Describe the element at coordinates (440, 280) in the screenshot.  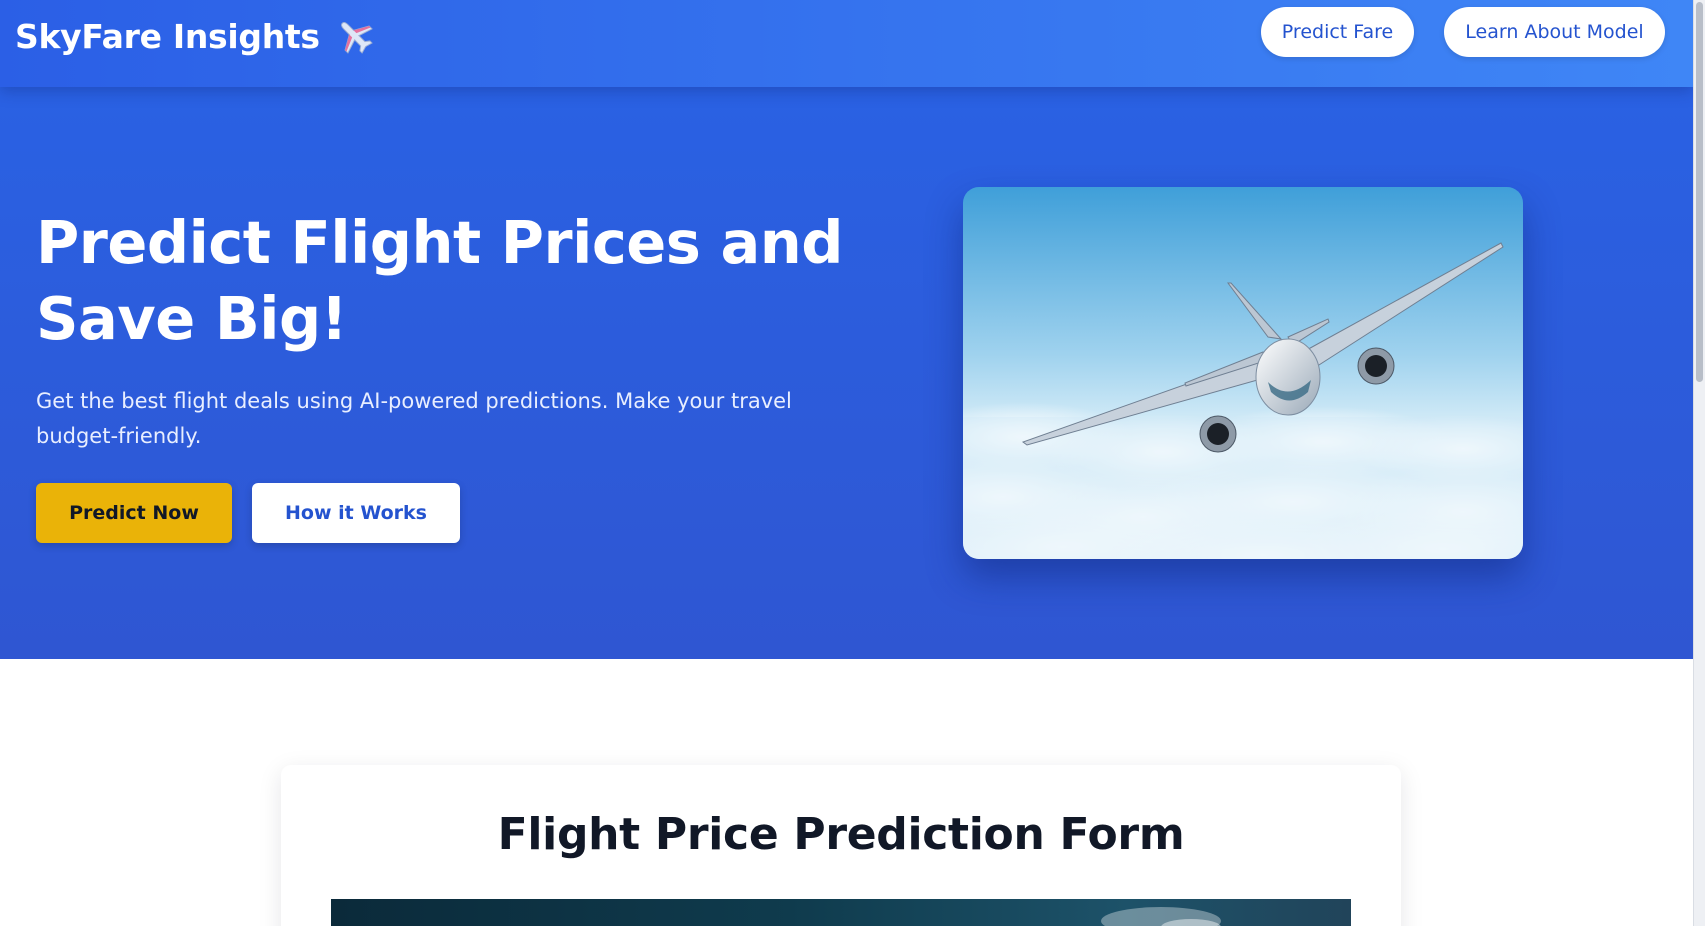
I see `hero-title: Predict Flight Prices and Save Big!` at that location.